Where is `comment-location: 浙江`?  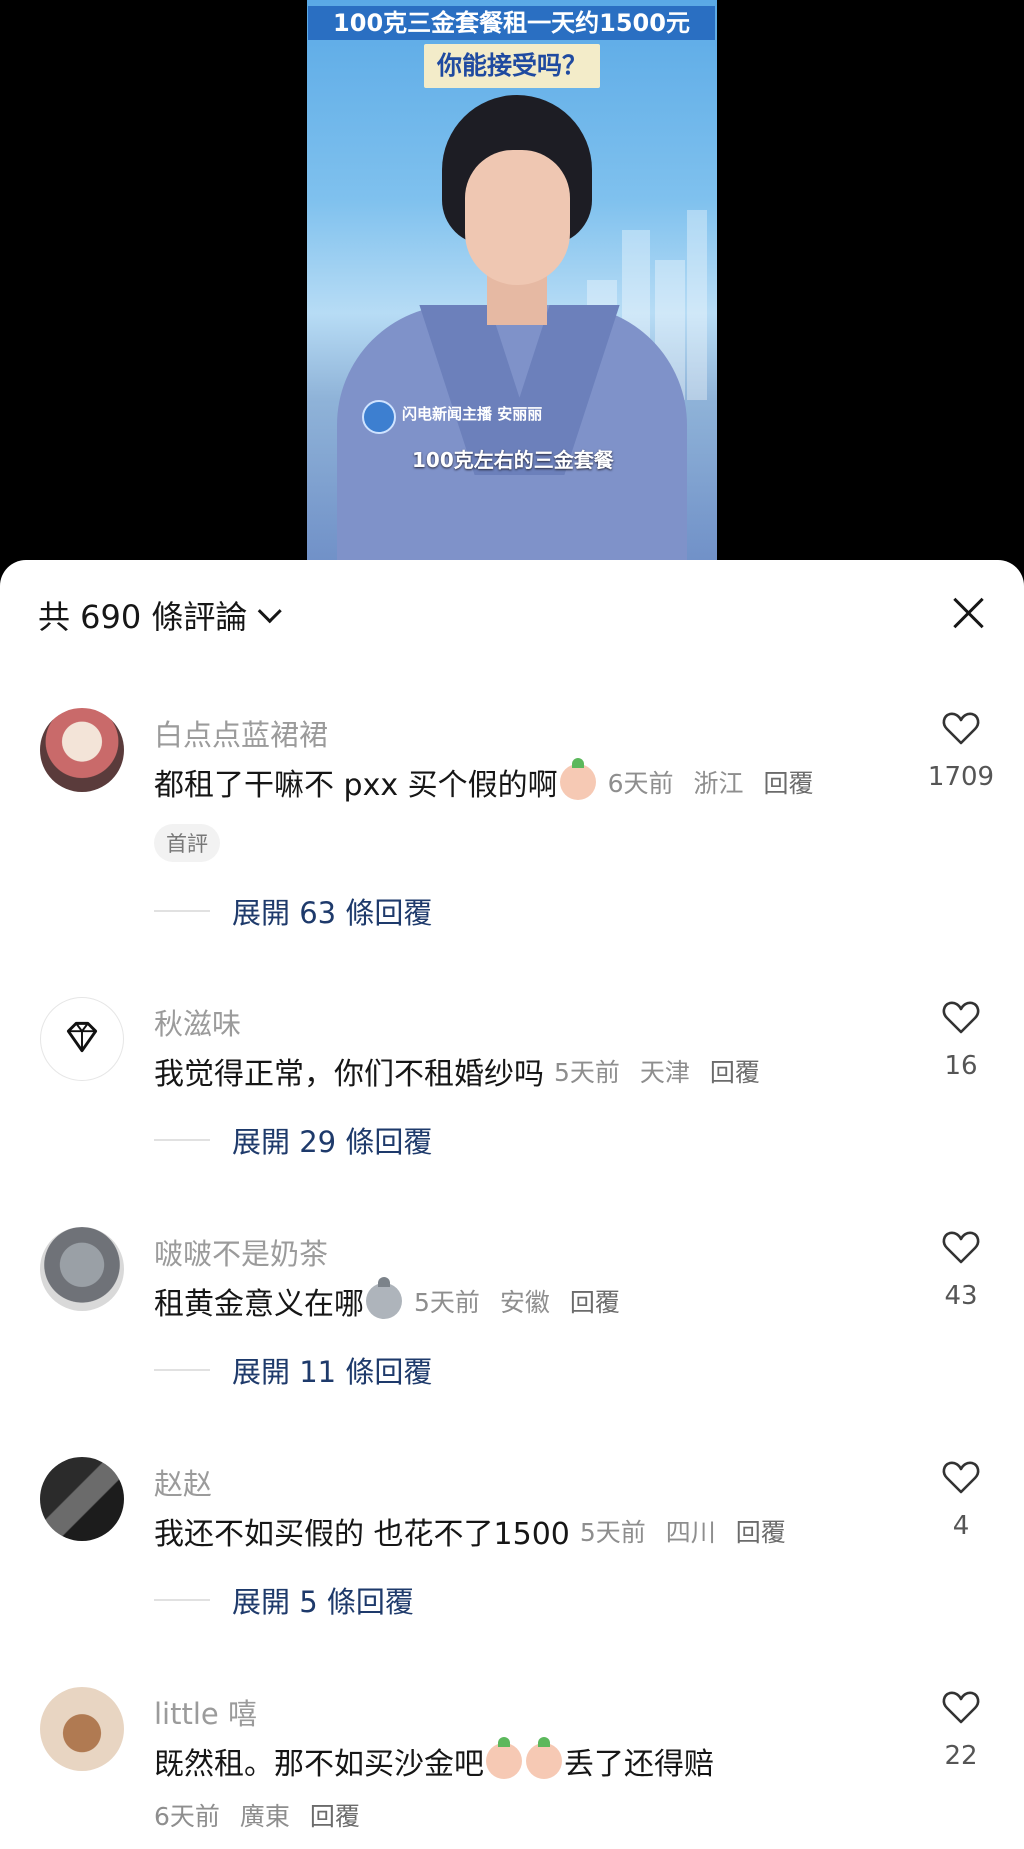 comment-location: 浙江 is located at coordinates (718, 783).